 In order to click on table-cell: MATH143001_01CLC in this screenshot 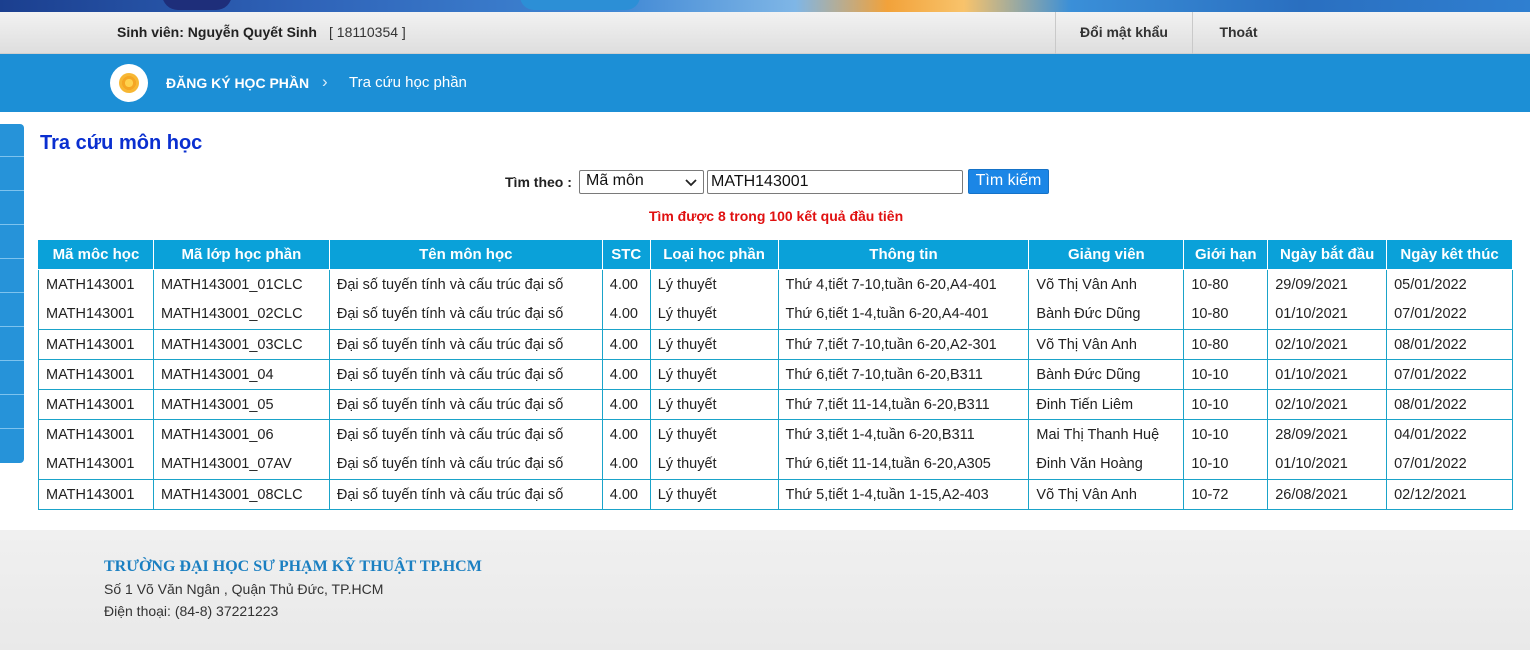, I will do `click(241, 284)`.